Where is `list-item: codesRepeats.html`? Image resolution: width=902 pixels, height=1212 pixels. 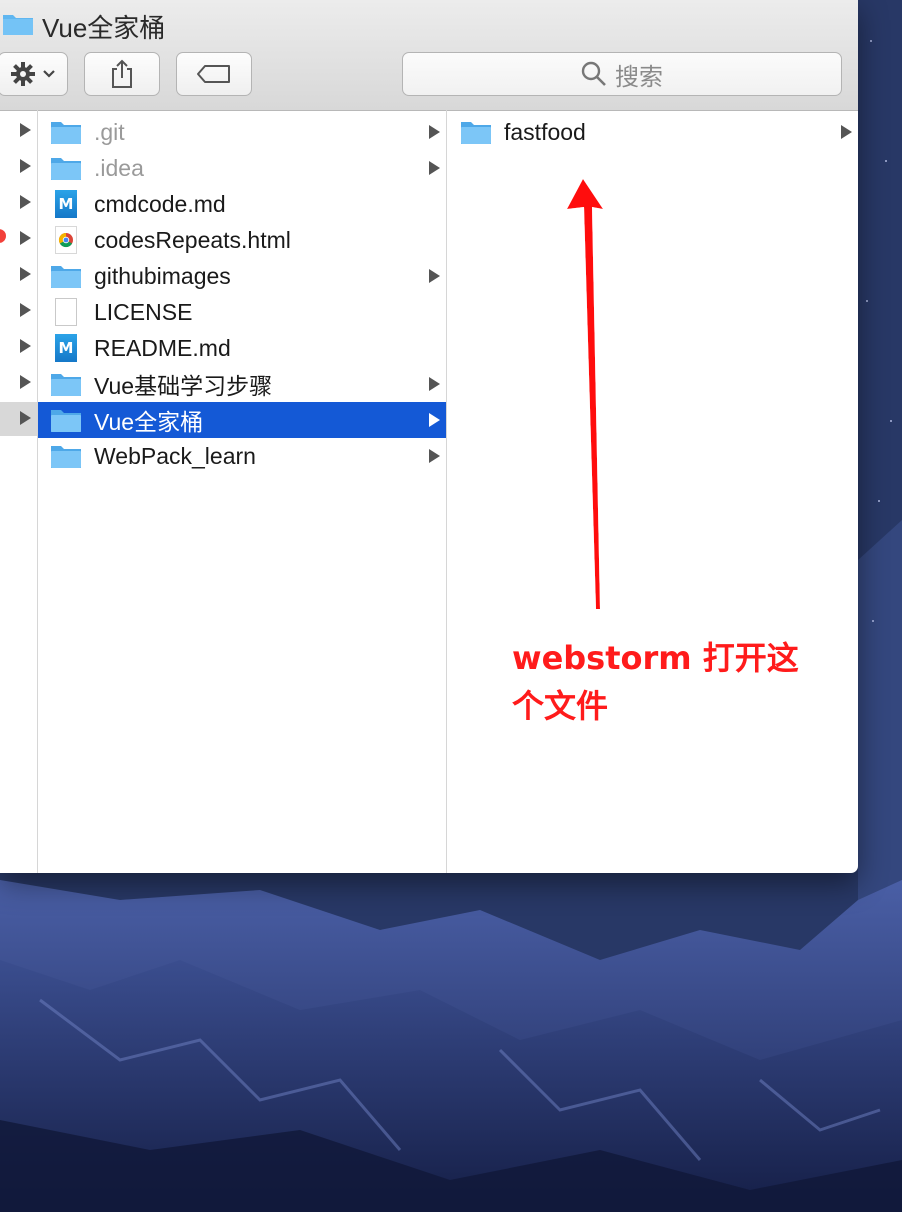 list-item: codesRepeats.html is located at coordinates (242, 240).